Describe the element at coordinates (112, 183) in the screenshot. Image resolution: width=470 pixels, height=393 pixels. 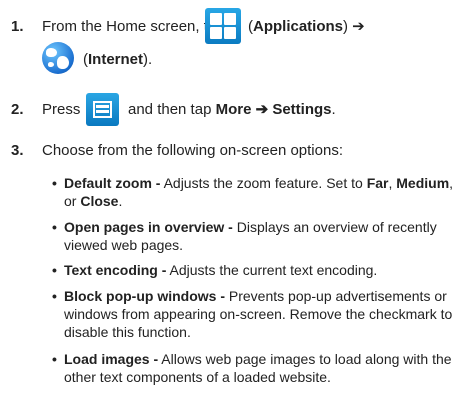
I see `option-name: Default zoom -` at that location.